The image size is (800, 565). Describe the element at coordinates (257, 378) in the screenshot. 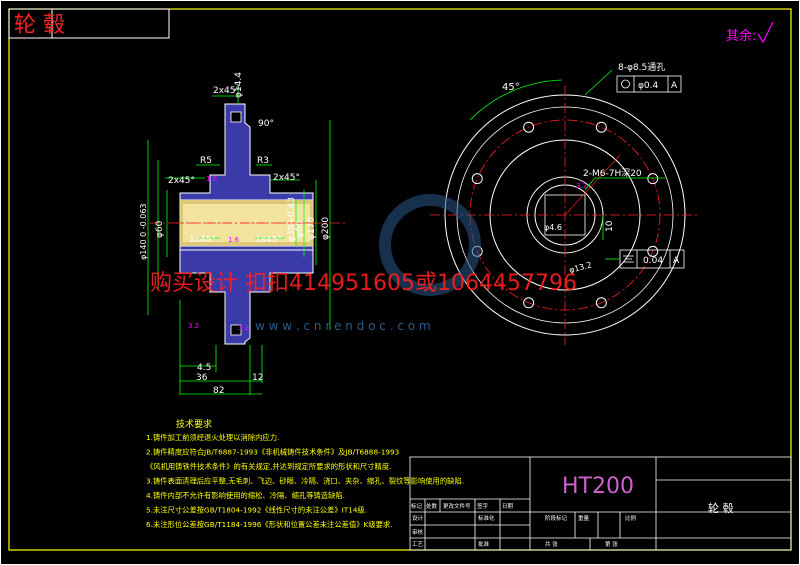

I see `dim-len-12: 12` at that location.